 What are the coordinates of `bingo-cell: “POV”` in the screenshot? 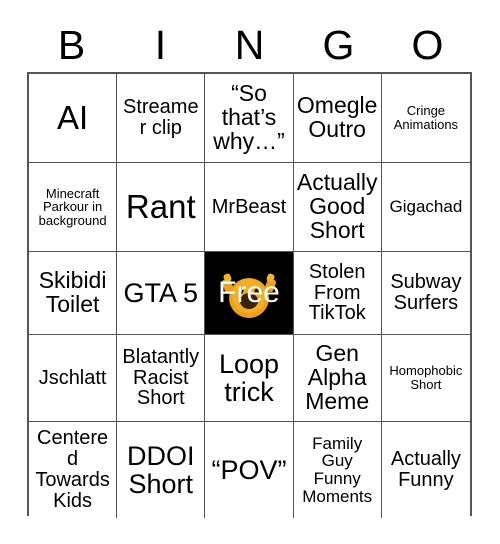 It's located at (249, 470).